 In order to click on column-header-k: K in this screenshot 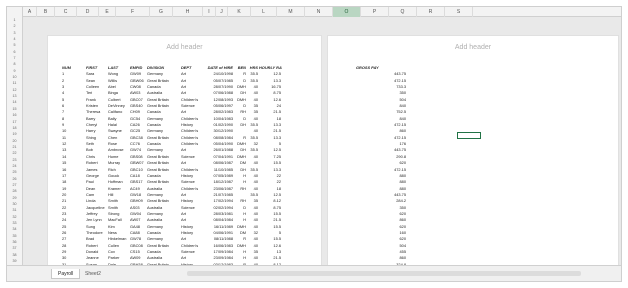, I will do `click(239, 12)`.